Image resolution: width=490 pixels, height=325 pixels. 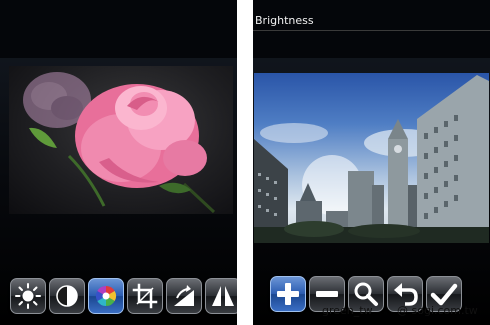 I want to click on edit-toolbar, so click(x=118, y=298).